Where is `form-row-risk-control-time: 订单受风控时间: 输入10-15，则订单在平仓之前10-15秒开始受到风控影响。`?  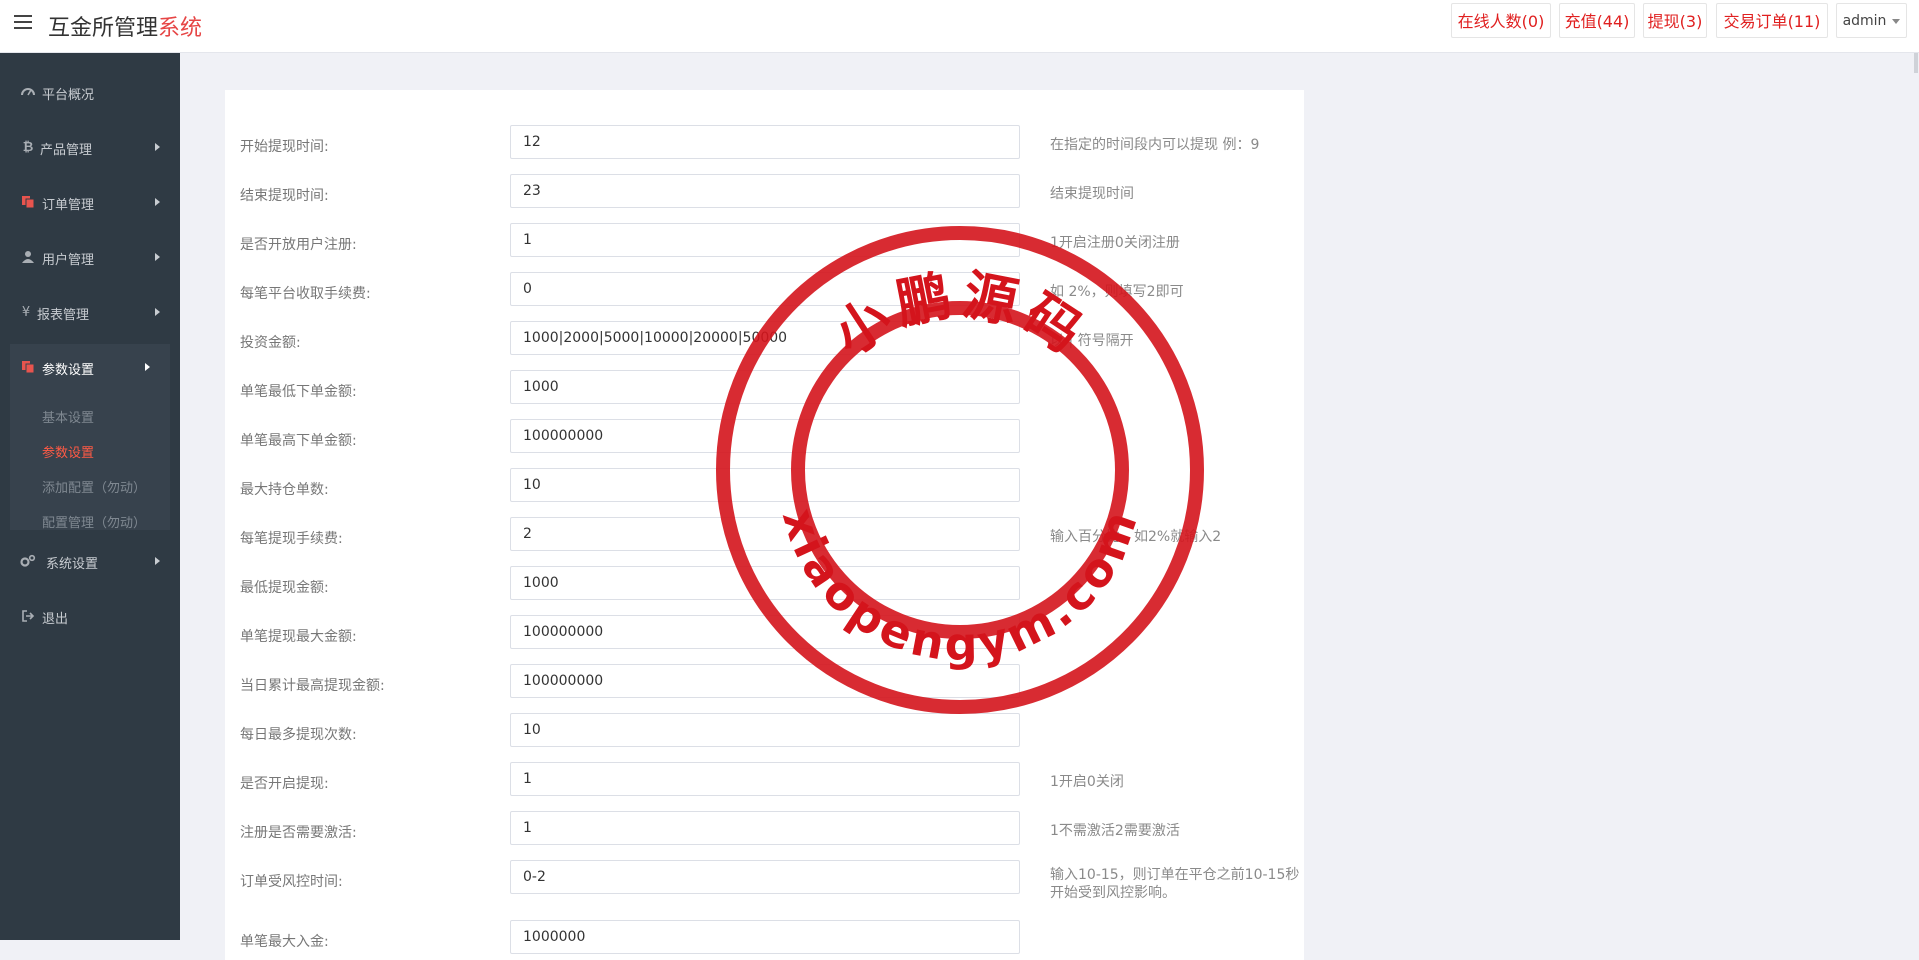 form-row-risk-control-time: 订单受风控时间: 输入10-15，则订单在平仓之前10-15秒开始受到风控影响。 is located at coordinates (764, 880).